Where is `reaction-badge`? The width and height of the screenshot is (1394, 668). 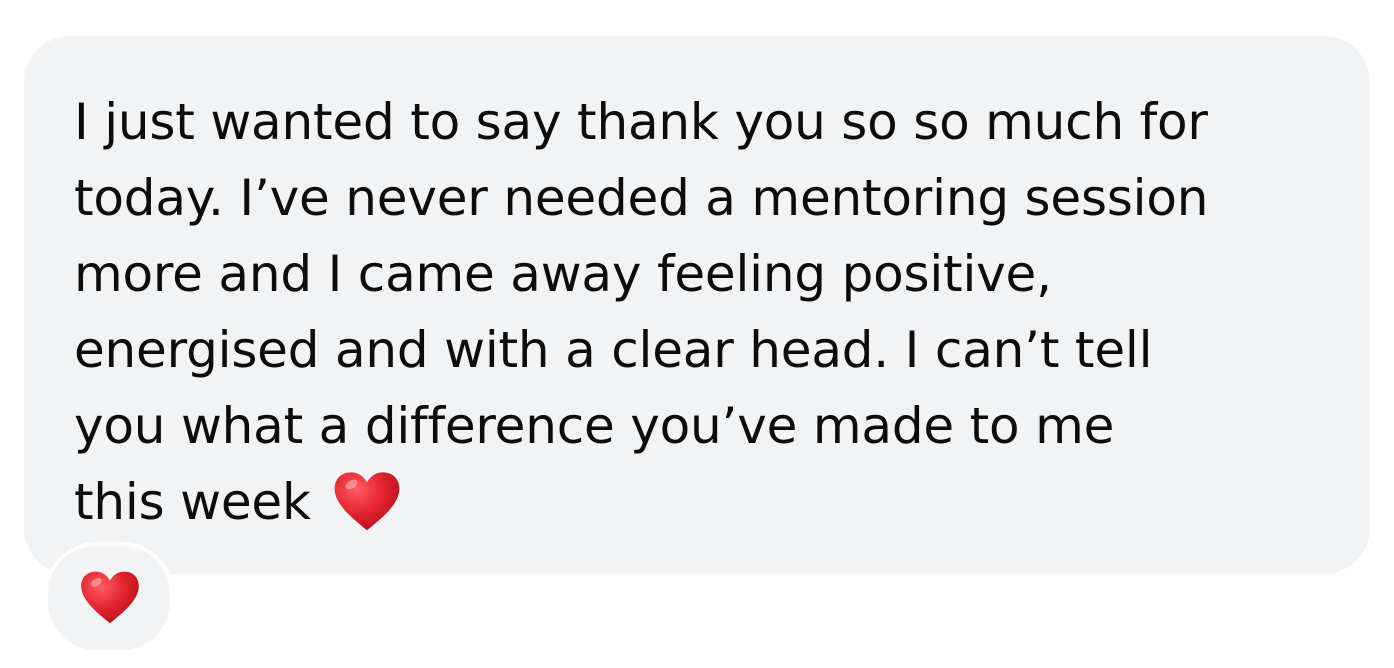 reaction-badge is located at coordinates (109, 598).